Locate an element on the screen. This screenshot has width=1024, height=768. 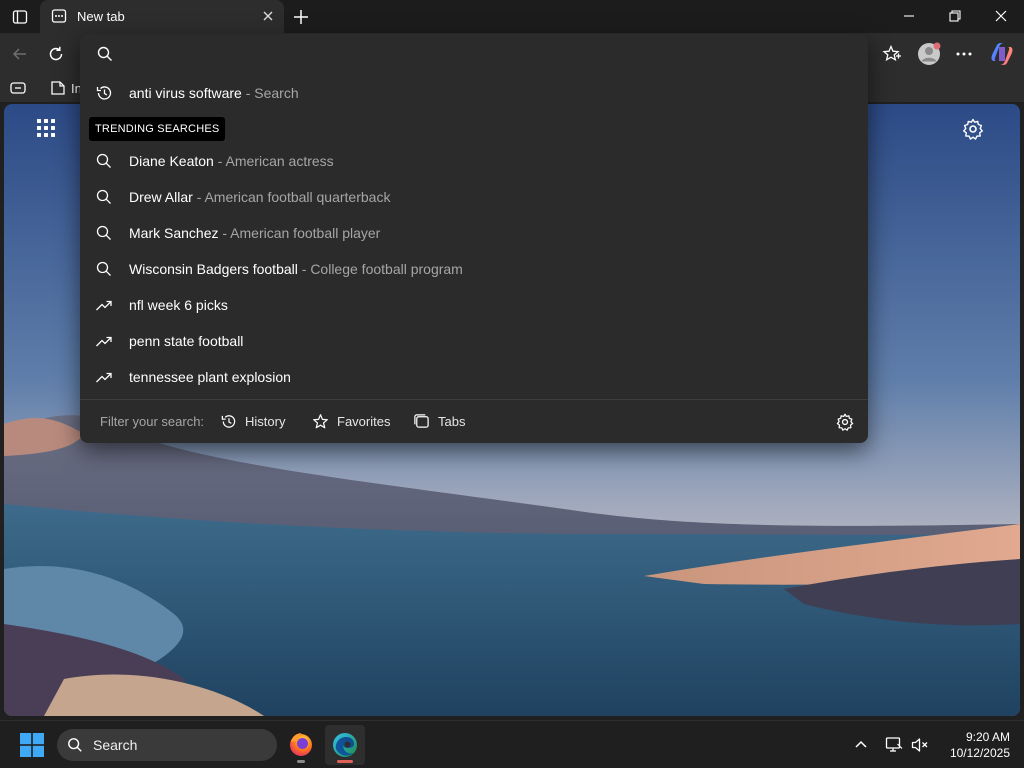
clock-date: 10/12/2025 is located at coordinates (979, 753).